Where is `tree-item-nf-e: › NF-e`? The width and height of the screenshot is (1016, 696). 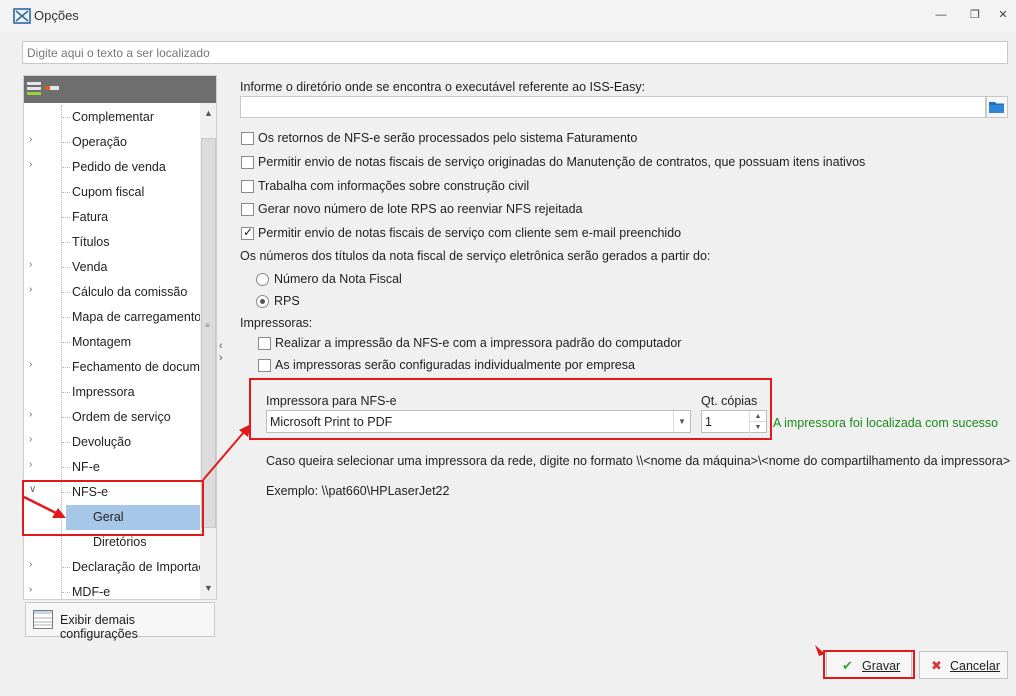
tree-item-nf-e: › NF-e is located at coordinates (112, 467).